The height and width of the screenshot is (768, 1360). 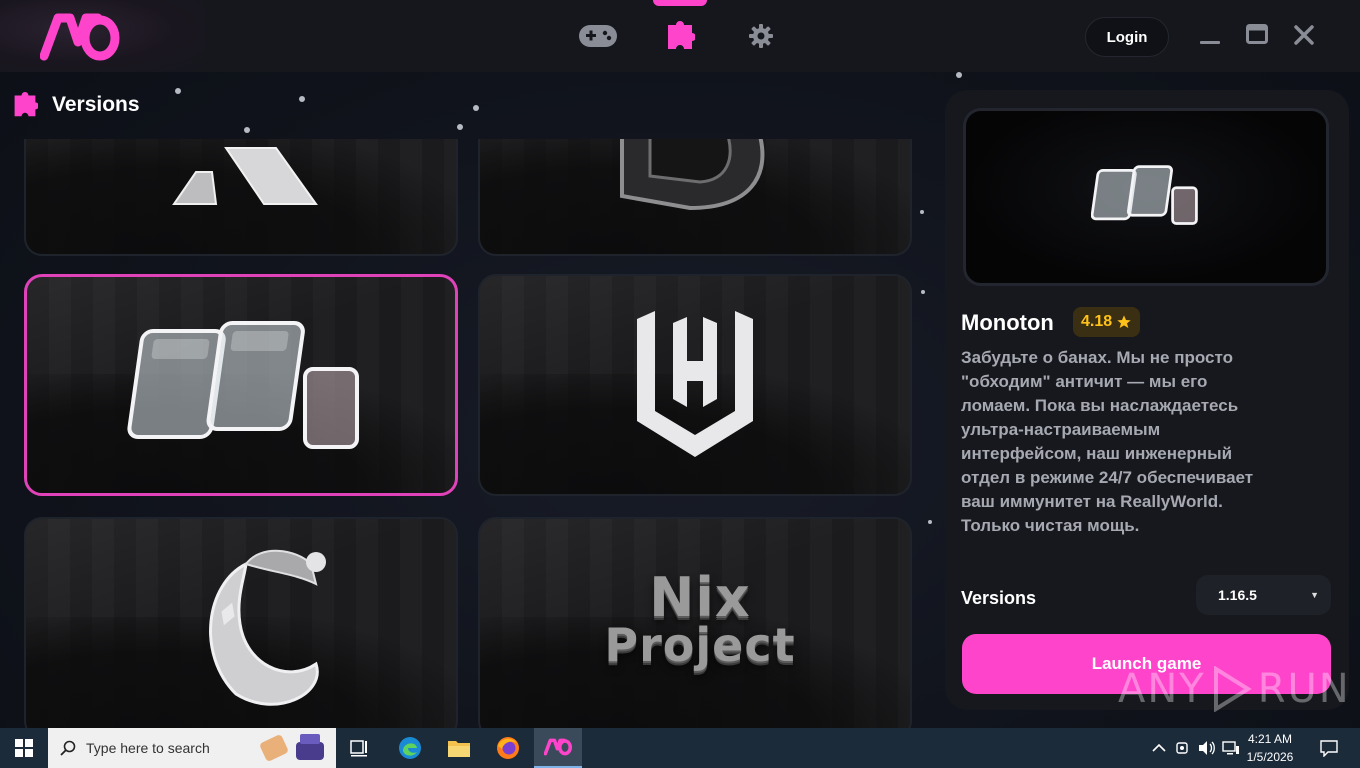 I want to click on windows-icon, so click(x=24, y=748).